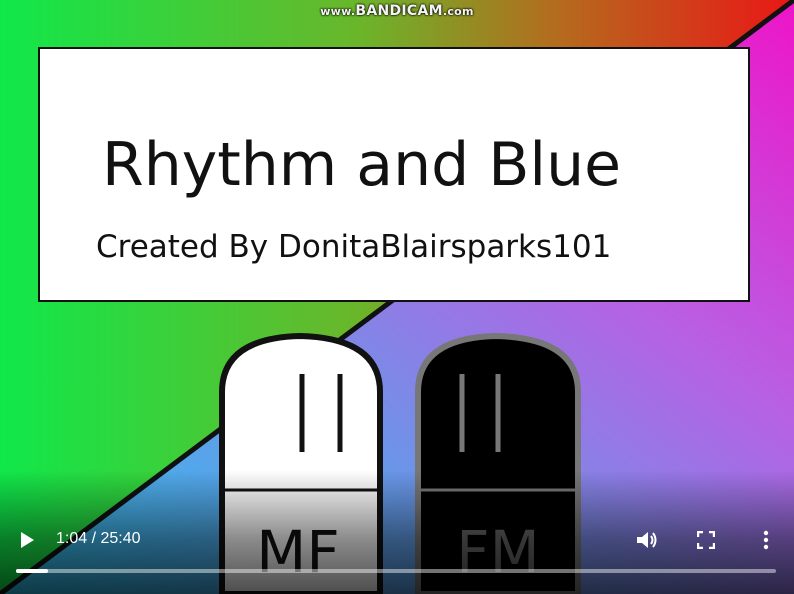 The height and width of the screenshot is (594, 794). I want to click on watermark-prefix: www., so click(338, 11).